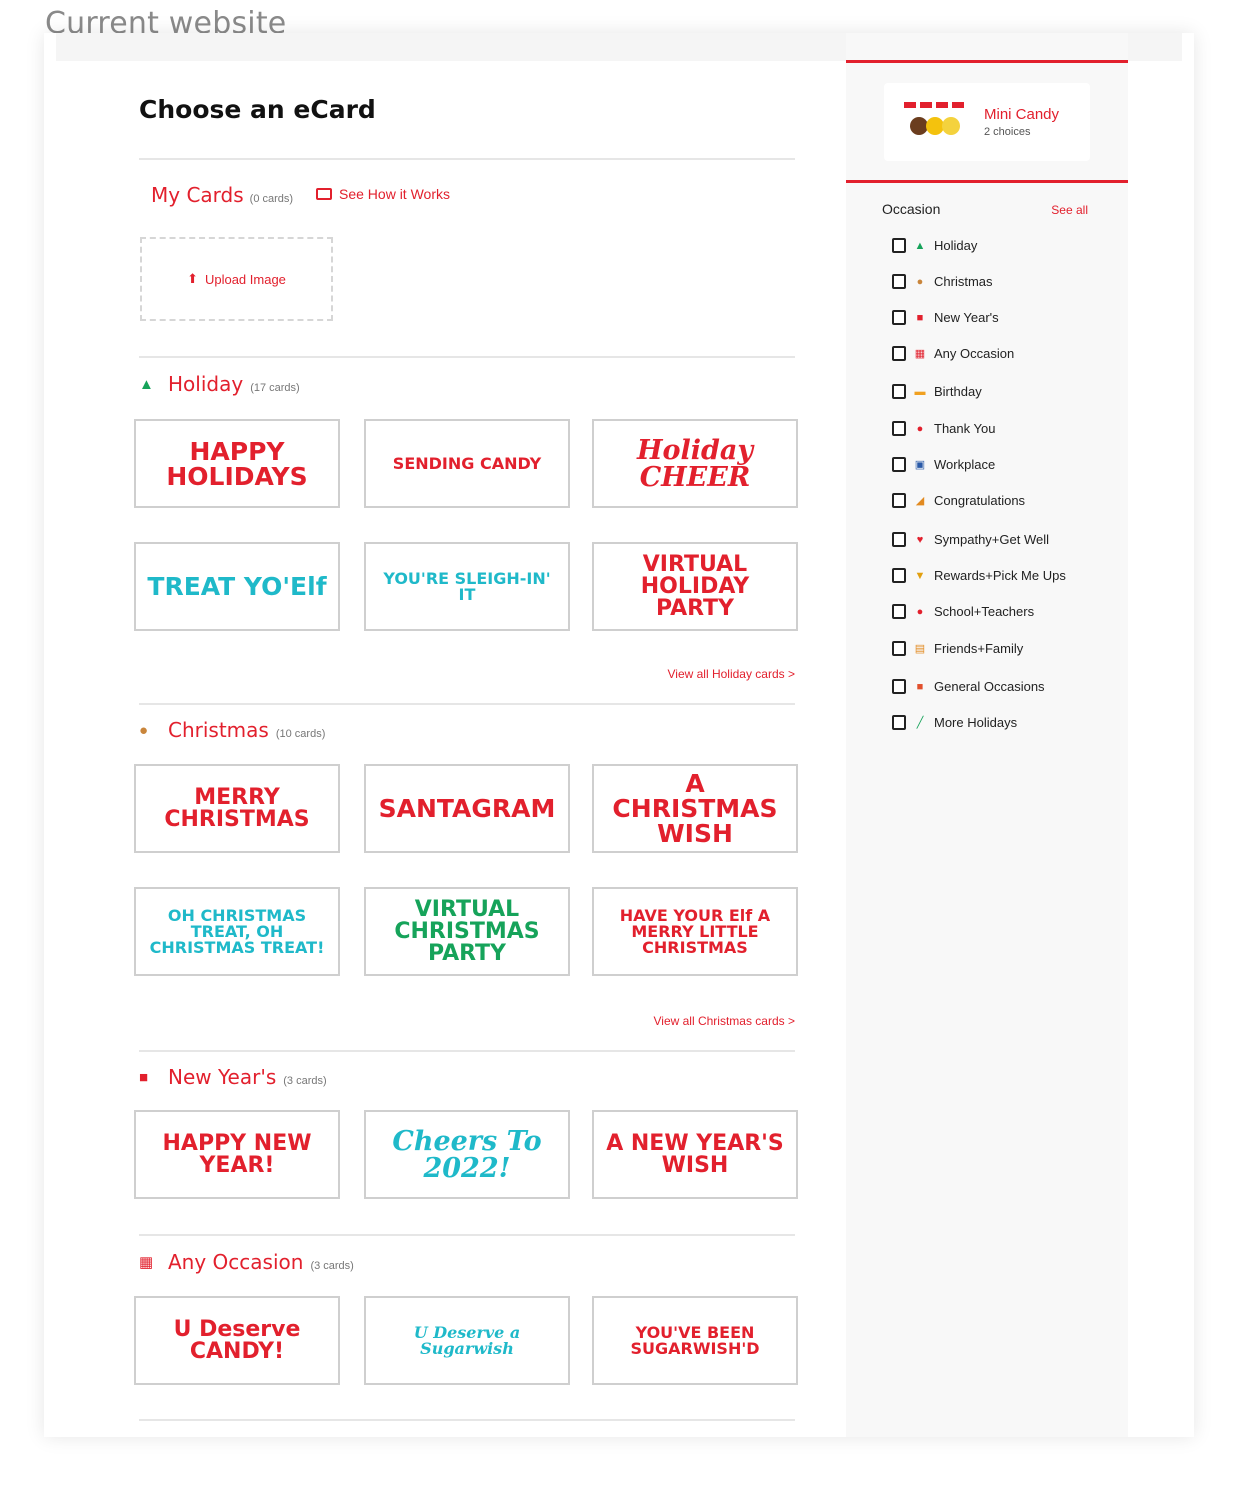  Describe the element at coordinates (1069, 210) in the screenshot. I see `see-all-link: See all` at that location.